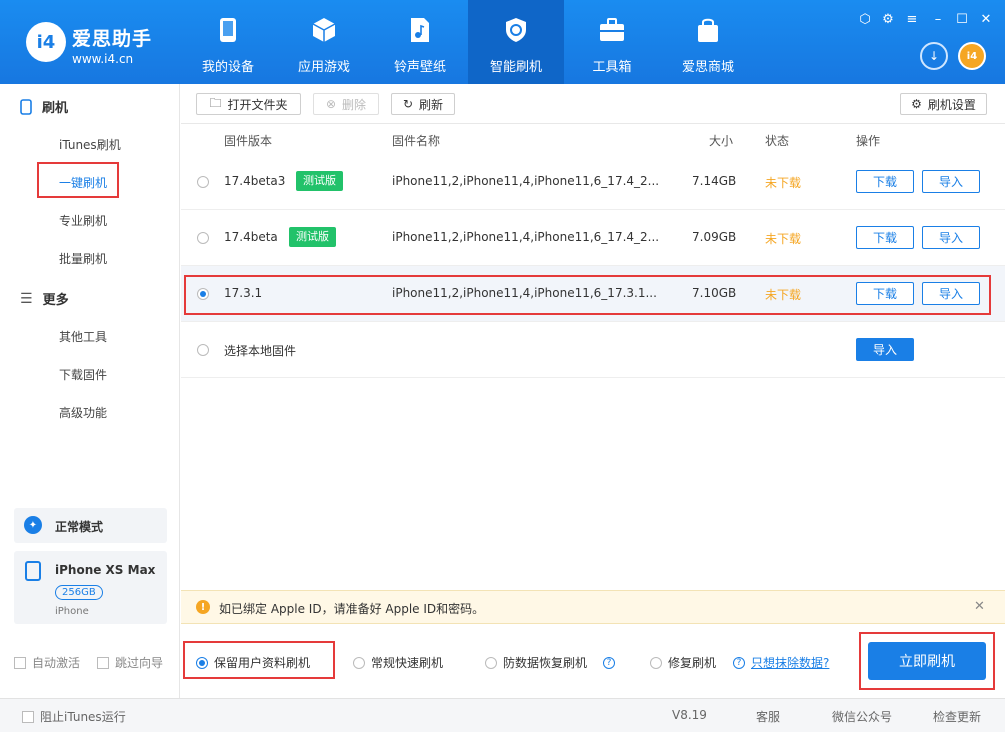 Image resolution: width=1005 pixels, height=732 pixels. Describe the element at coordinates (26, 298) in the screenshot. I see `list-icon: ☰` at that location.